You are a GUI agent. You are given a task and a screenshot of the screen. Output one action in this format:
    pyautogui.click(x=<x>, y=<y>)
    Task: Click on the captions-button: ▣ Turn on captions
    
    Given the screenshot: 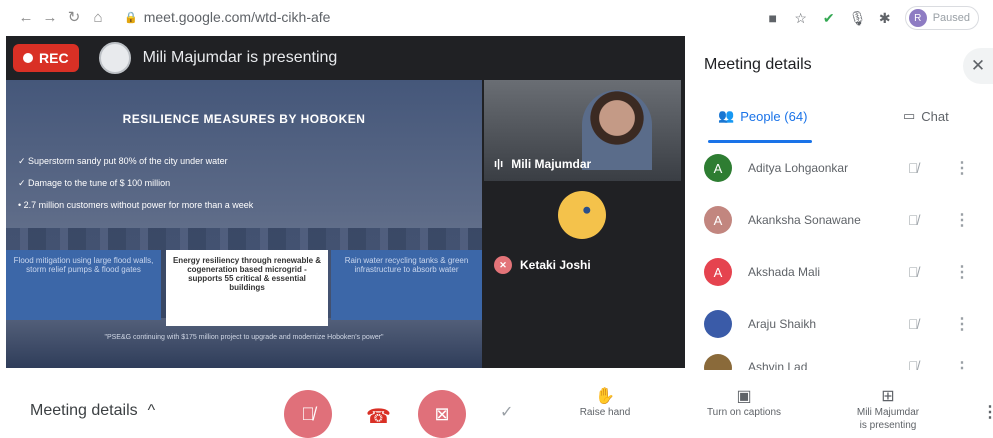 What is the action you would take?
    pyautogui.click(x=744, y=403)
    